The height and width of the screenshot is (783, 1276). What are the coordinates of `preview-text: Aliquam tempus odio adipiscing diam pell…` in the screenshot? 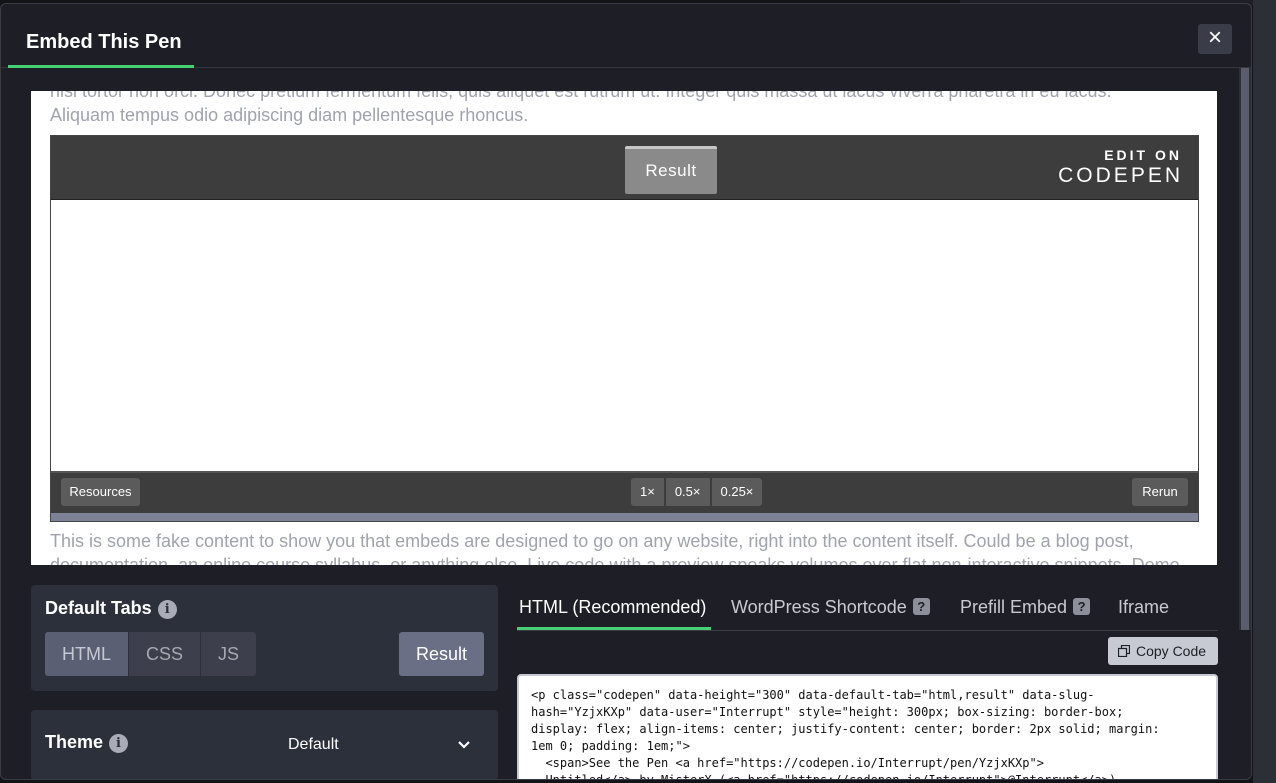 It's located at (289, 115).